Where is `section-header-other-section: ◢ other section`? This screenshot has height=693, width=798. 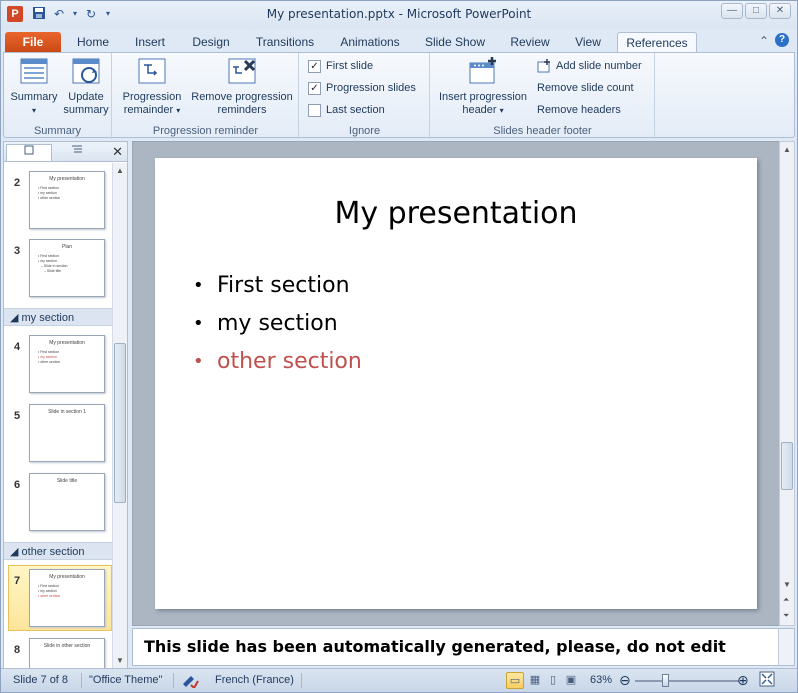
section-header-other-section: ◢ other section is located at coordinates (58, 551).